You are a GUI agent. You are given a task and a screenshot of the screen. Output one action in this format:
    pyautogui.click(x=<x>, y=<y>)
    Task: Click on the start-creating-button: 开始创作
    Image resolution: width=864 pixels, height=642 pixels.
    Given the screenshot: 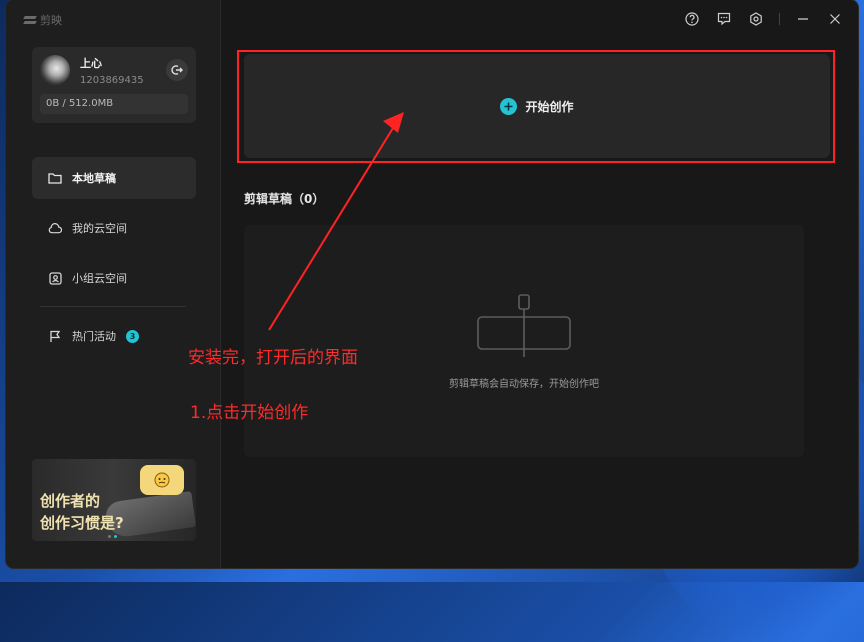 What is the action you would take?
    pyautogui.click(x=537, y=106)
    